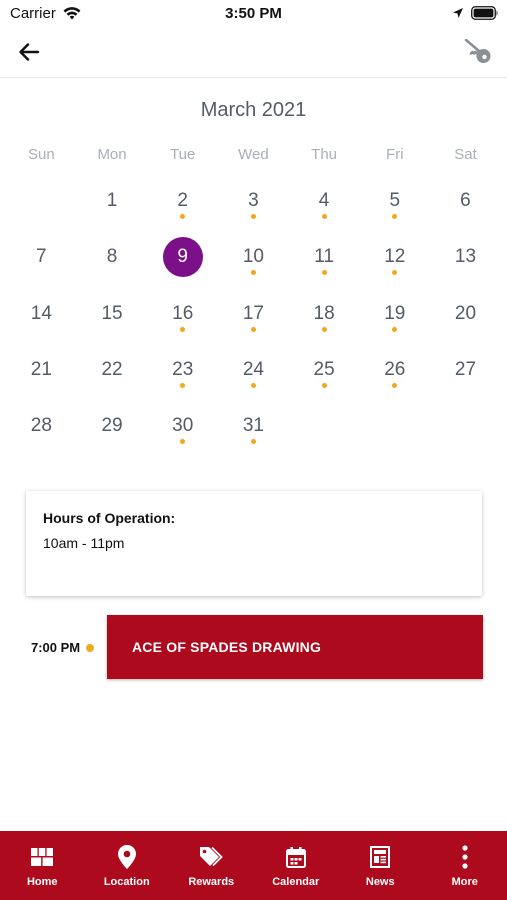  Describe the element at coordinates (254, 543) in the screenshot. I see `hours-of-operation-card: Hours of Operation: 10am - 11pm` at that location.